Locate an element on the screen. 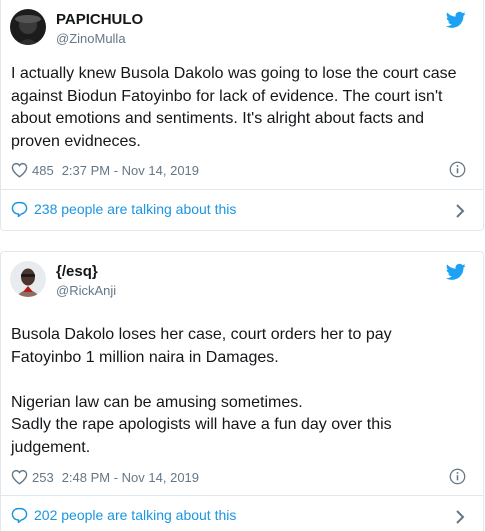  display-name: {/esq} is located at coordinates (77, 271).